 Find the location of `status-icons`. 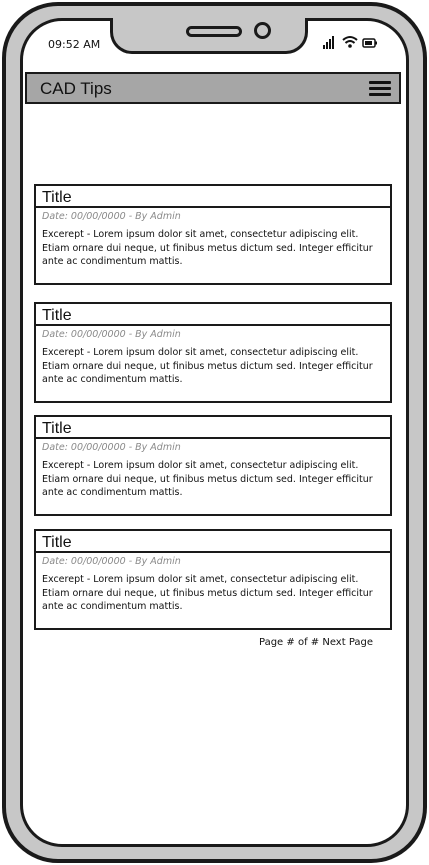

status-icons is located at coordinates (350, 42).